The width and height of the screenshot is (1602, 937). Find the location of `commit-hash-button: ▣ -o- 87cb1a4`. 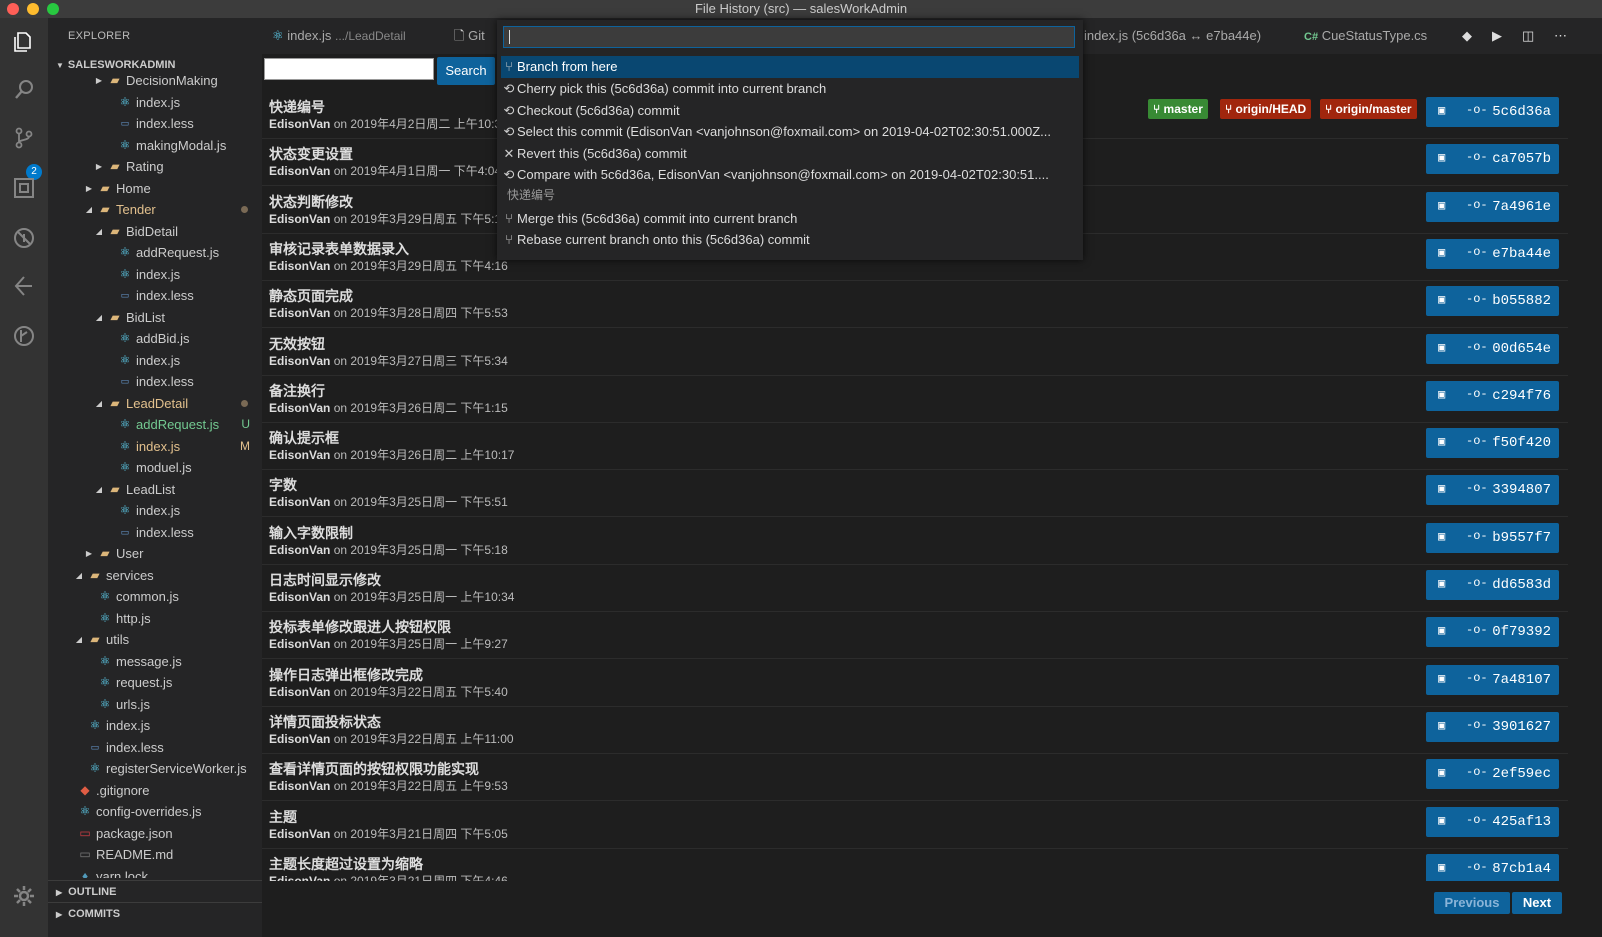

commit-hash-button: ▣ -o- 87cb1a4 is located at coordinates (1492, 867).